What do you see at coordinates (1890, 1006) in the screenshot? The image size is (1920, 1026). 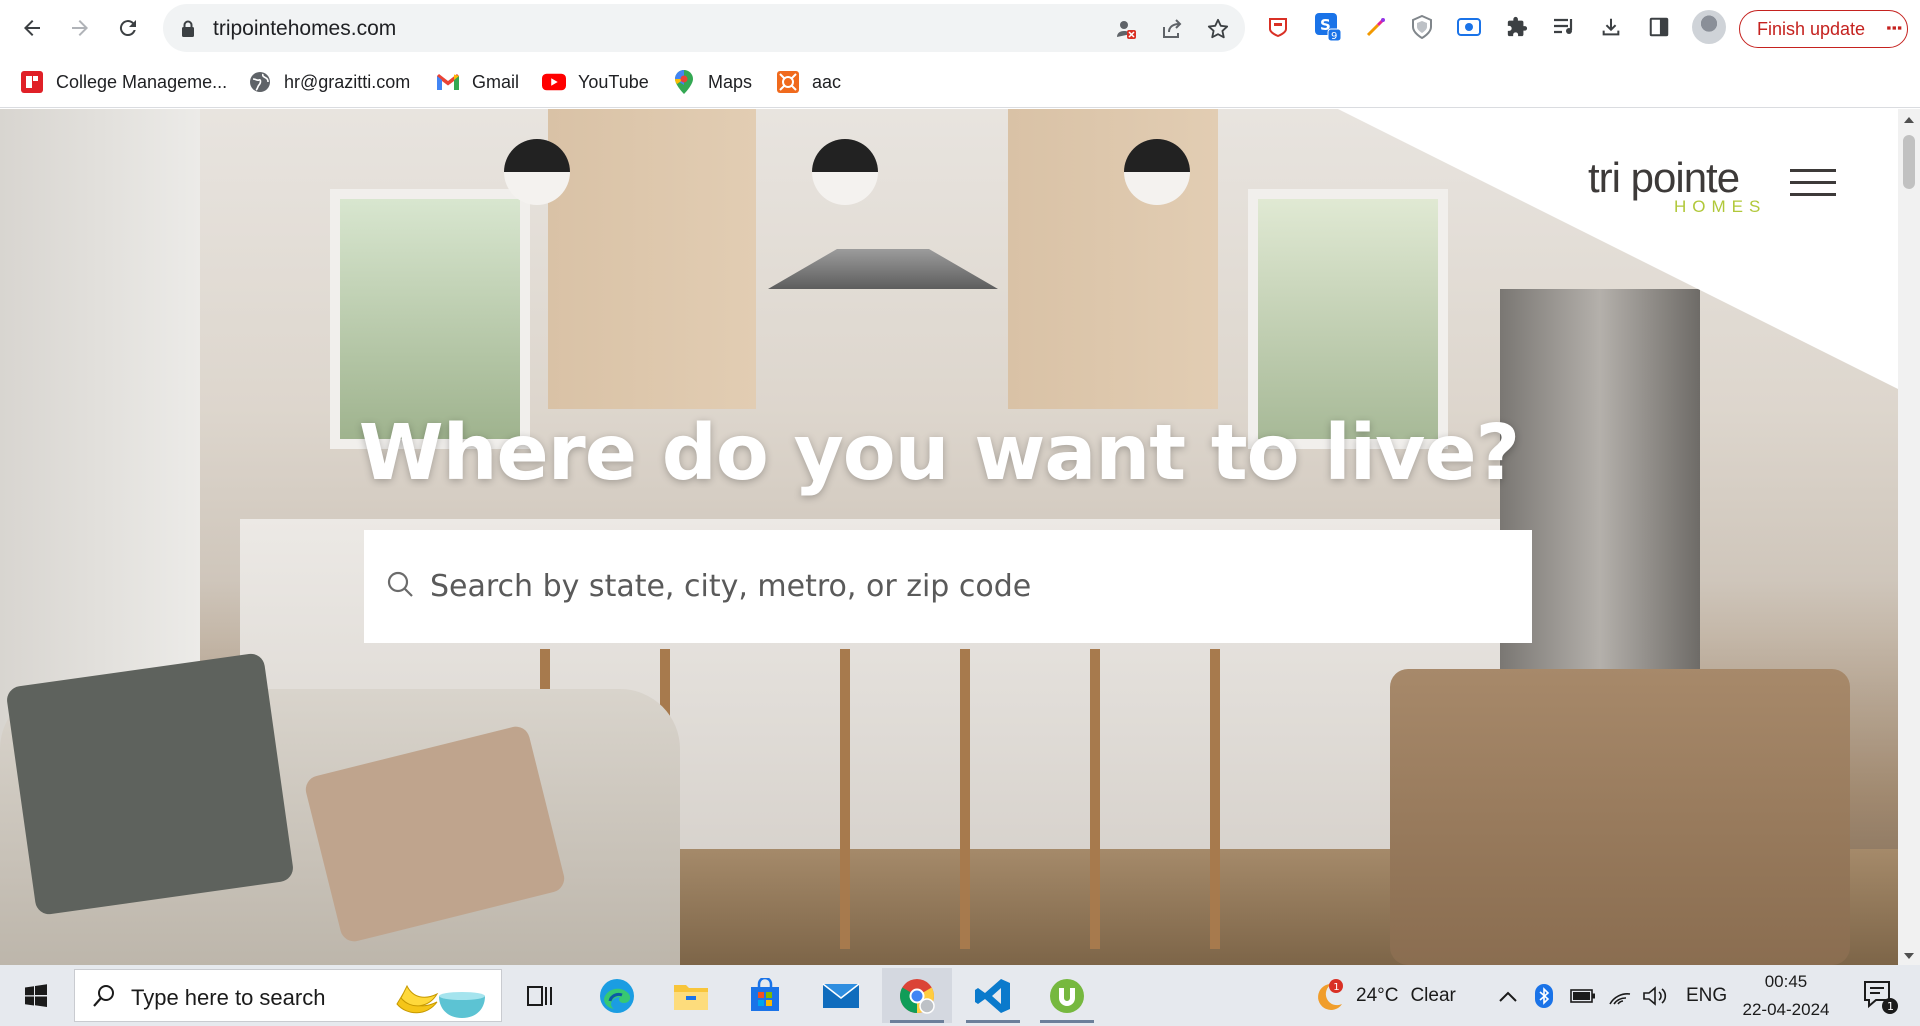 I see `svg-text: 1` at bounding box center [1890, 1006].